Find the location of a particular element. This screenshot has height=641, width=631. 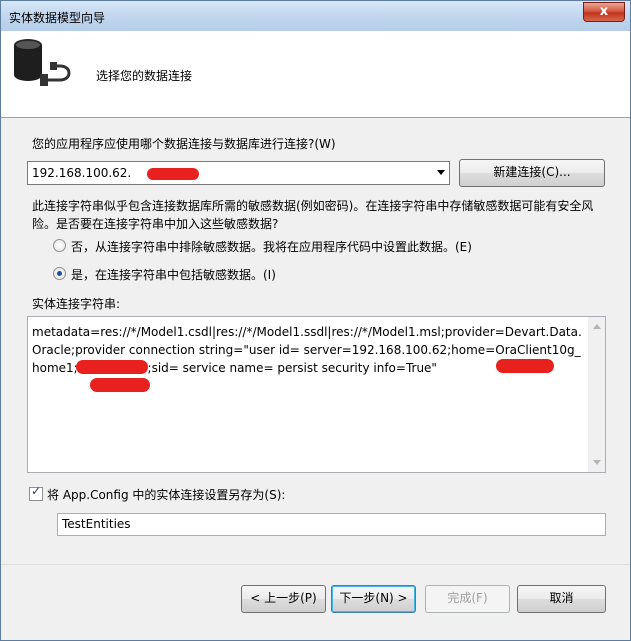

back-button: < 上一步(P) is located at coordinates (283, 599).